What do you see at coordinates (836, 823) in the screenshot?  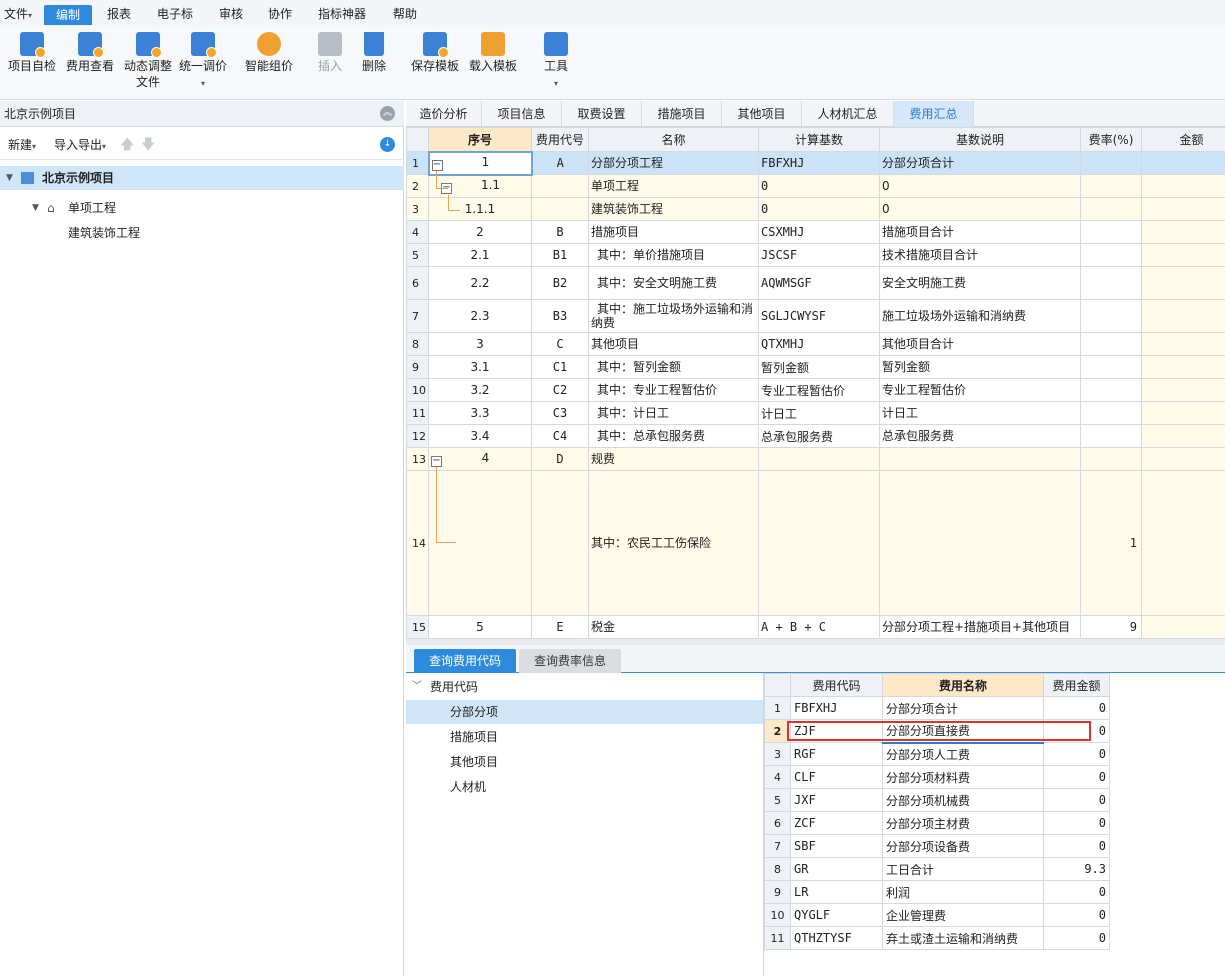 I see `cell-fee-code: ZCF` at bounding box center [836, 823].